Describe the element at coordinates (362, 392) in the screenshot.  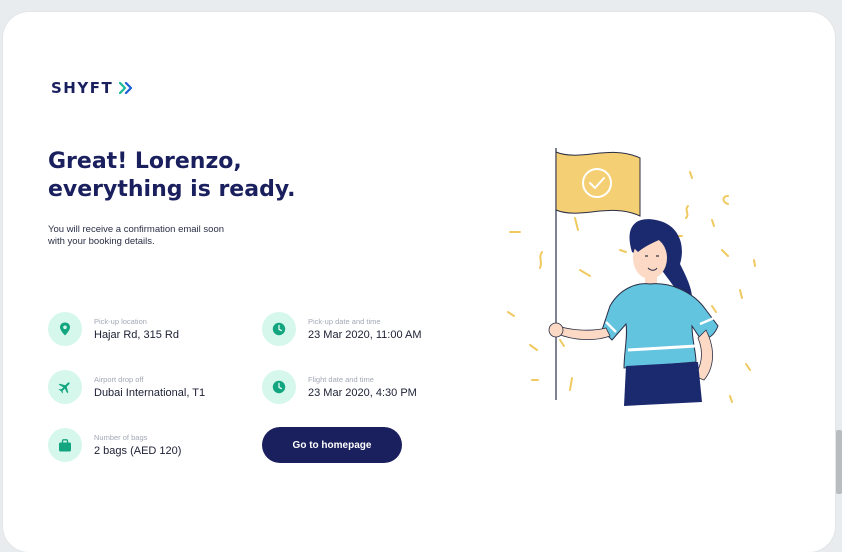
I see `detail-value: 23 Mar 2020, 4:30 PM` at that location.